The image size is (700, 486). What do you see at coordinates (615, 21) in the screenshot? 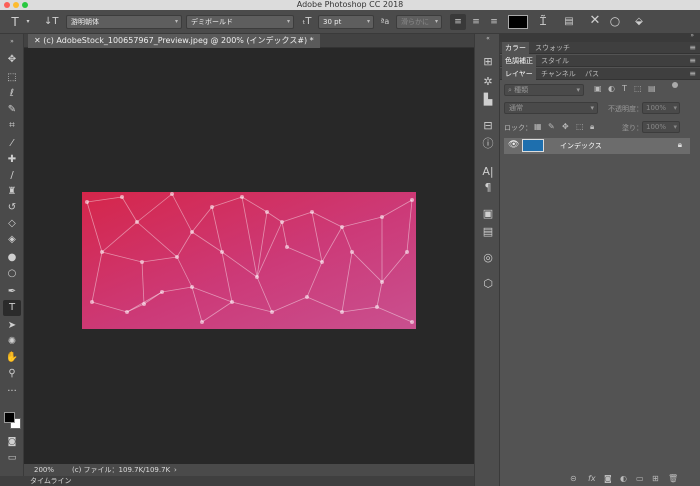
I see `commit-edit-icon: ○` at bounding box center [615, 21].